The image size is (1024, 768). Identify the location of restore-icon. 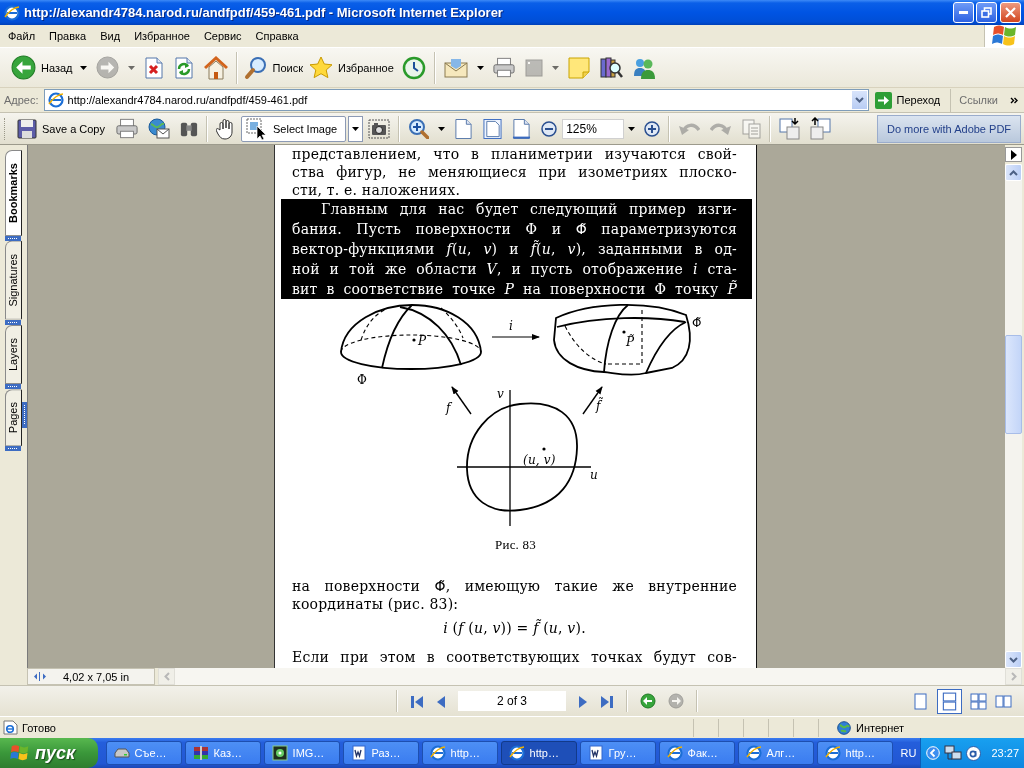
(986, 12).